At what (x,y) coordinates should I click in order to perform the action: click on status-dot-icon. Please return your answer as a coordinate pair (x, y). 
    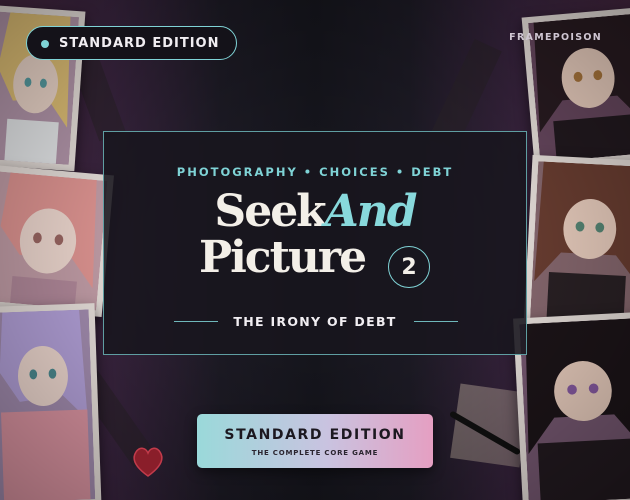
    Looking at the image, I should click on (45, 44).